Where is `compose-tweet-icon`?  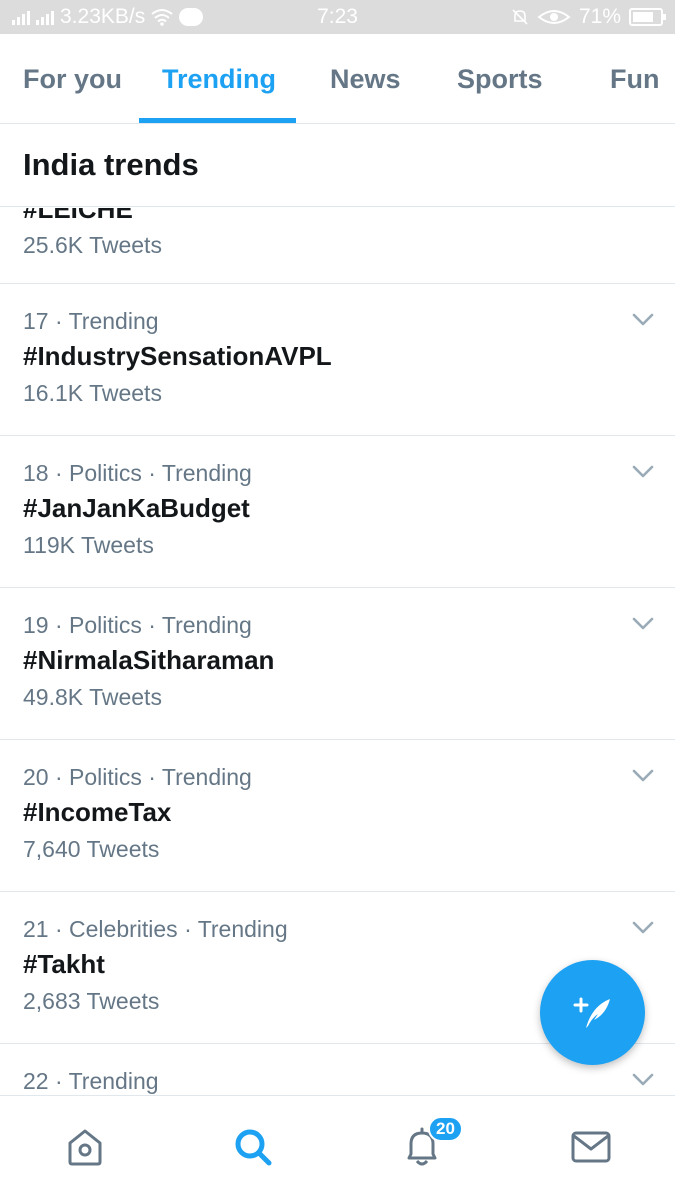
compose-tweet-icon is located at coordinates (591, 1012).